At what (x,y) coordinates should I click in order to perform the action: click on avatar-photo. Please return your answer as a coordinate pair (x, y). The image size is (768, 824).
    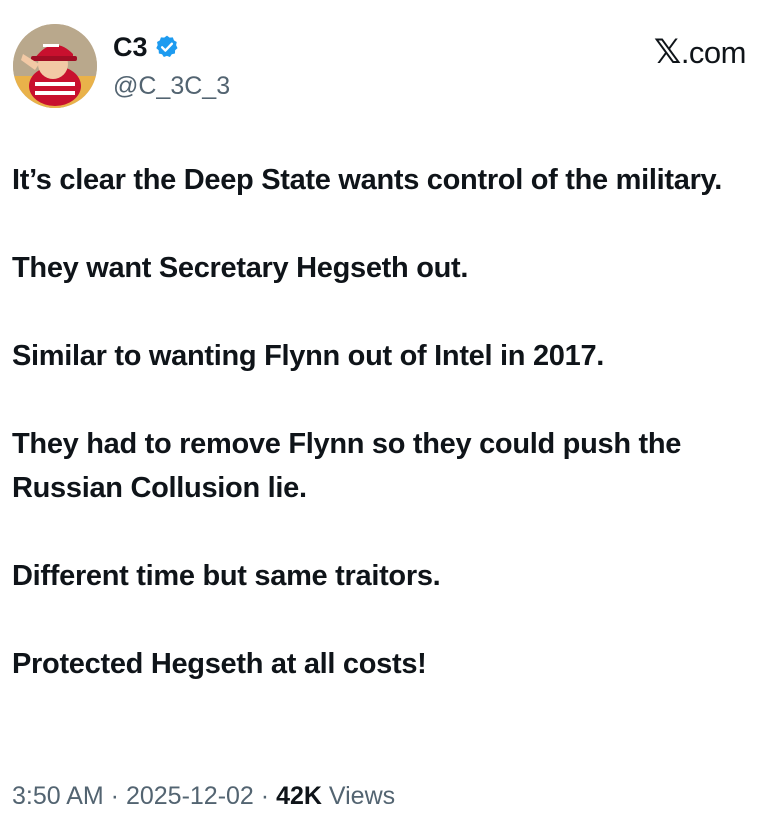
    Looking at the image, I should click on (55, 66).